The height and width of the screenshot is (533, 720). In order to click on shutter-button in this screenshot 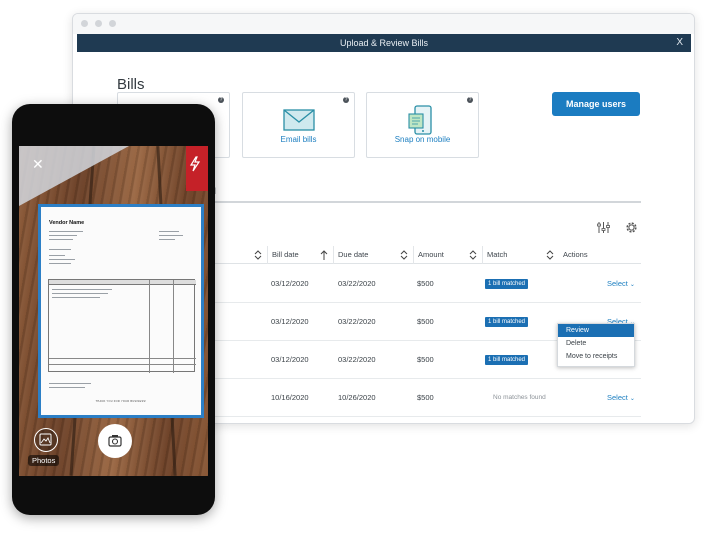, I will do `click(115, 441)`.